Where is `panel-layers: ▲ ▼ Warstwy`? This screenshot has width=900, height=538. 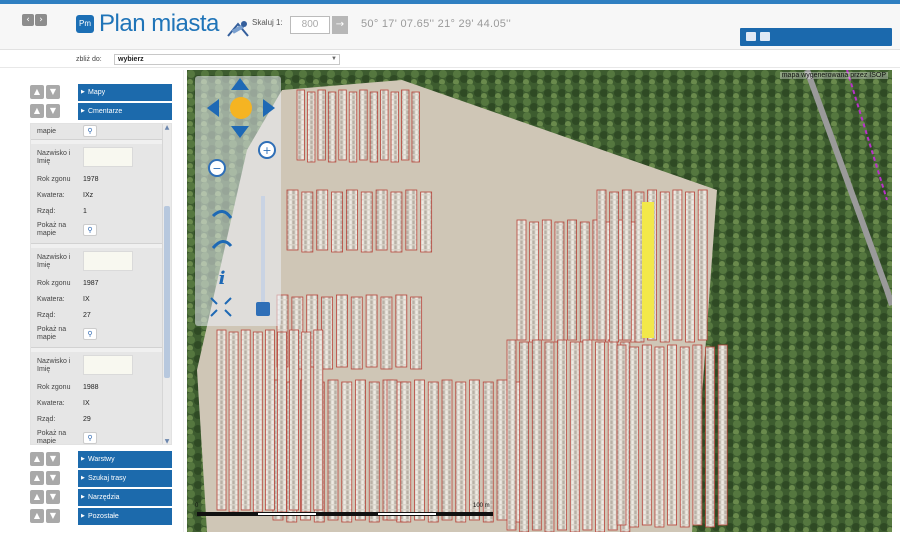 panel-layers: ▲ ▼ Warstwy is located at coordinates (101, 459).